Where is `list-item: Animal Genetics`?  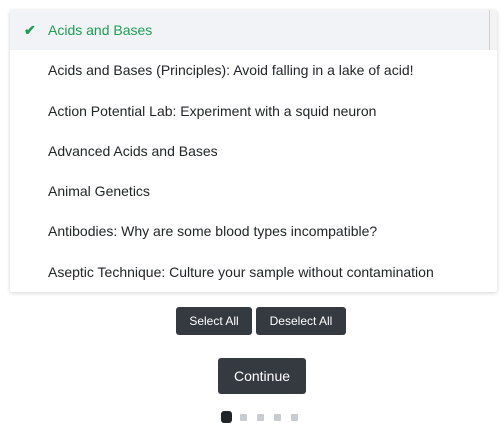 list-item: Animal Genetics is located at coordinates (253, 191).